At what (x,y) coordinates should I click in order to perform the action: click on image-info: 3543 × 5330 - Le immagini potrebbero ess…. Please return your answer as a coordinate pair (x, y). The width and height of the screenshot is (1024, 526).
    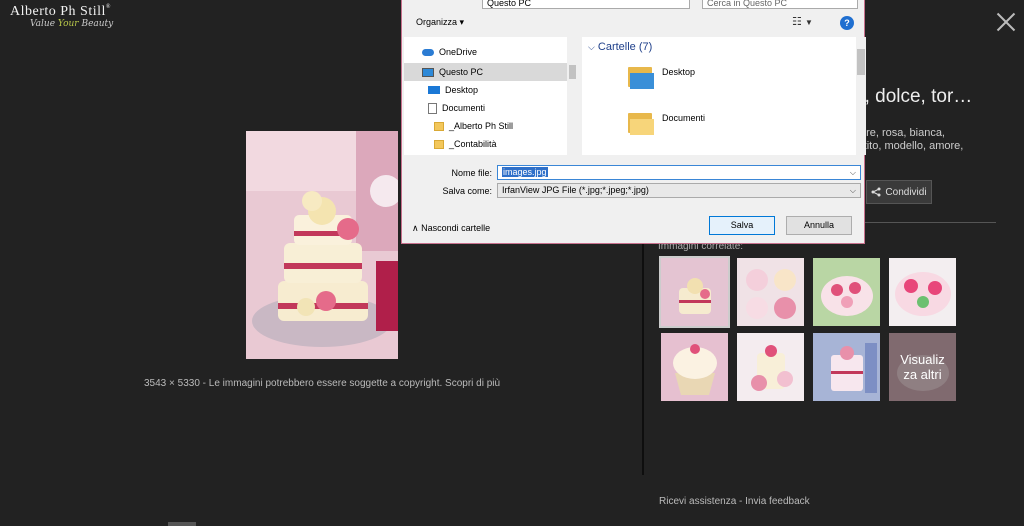
    Looking at the image, I should click on (322, 383).